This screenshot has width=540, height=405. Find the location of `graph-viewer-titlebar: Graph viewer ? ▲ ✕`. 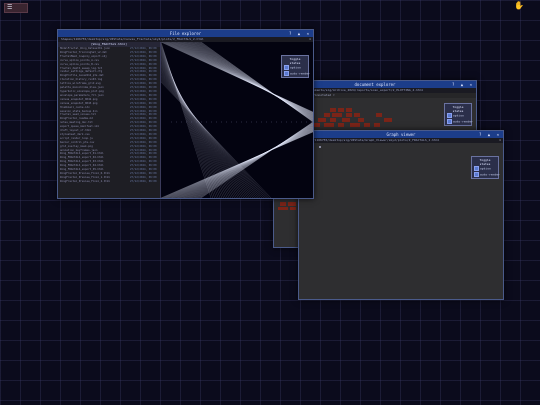

graph-viewer-titlebar: Graph viewer ? ▲ ✕ is located at coordinates (401, 134).